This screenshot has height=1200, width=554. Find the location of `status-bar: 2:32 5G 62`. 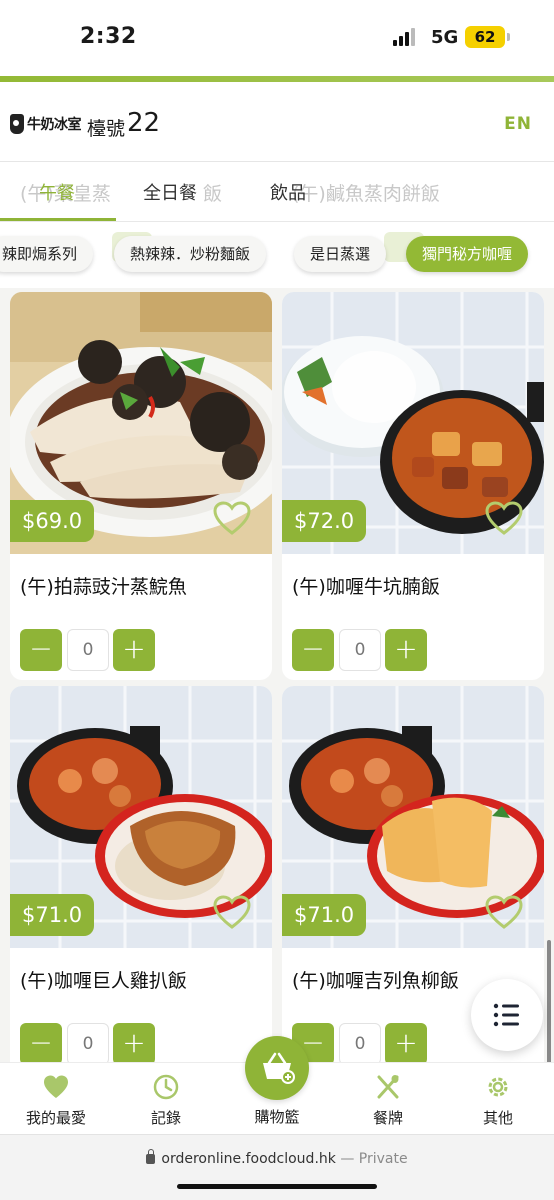

status-bar: 2:32 5G 62 is located at coordinates (277, 38).